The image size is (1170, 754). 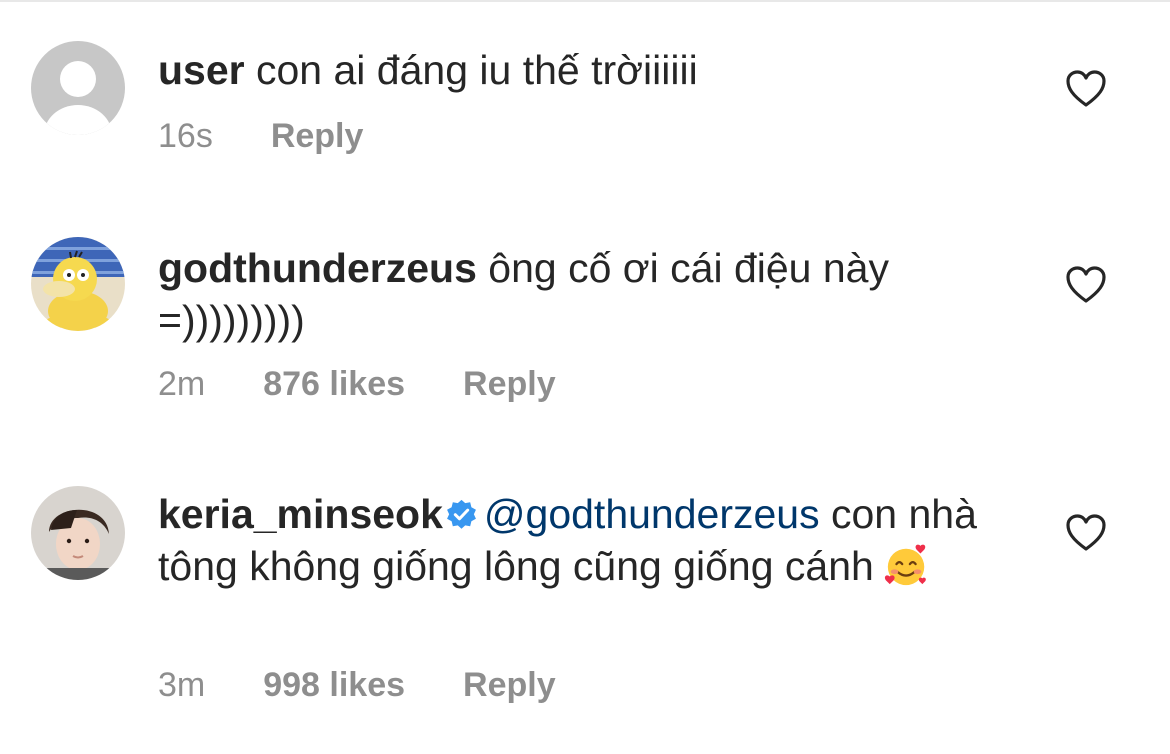 I want to click on comment-time: 2m, so click(x=182, y=384).